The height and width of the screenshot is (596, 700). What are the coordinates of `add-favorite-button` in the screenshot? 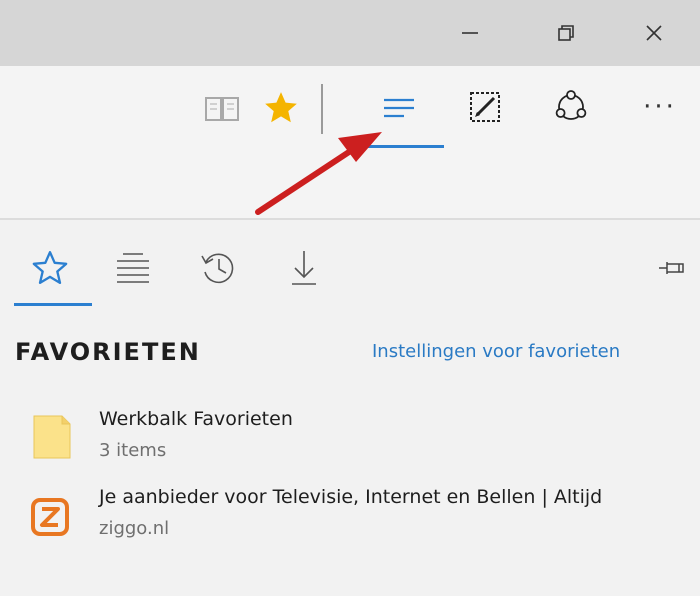 It's located at (281, 108).